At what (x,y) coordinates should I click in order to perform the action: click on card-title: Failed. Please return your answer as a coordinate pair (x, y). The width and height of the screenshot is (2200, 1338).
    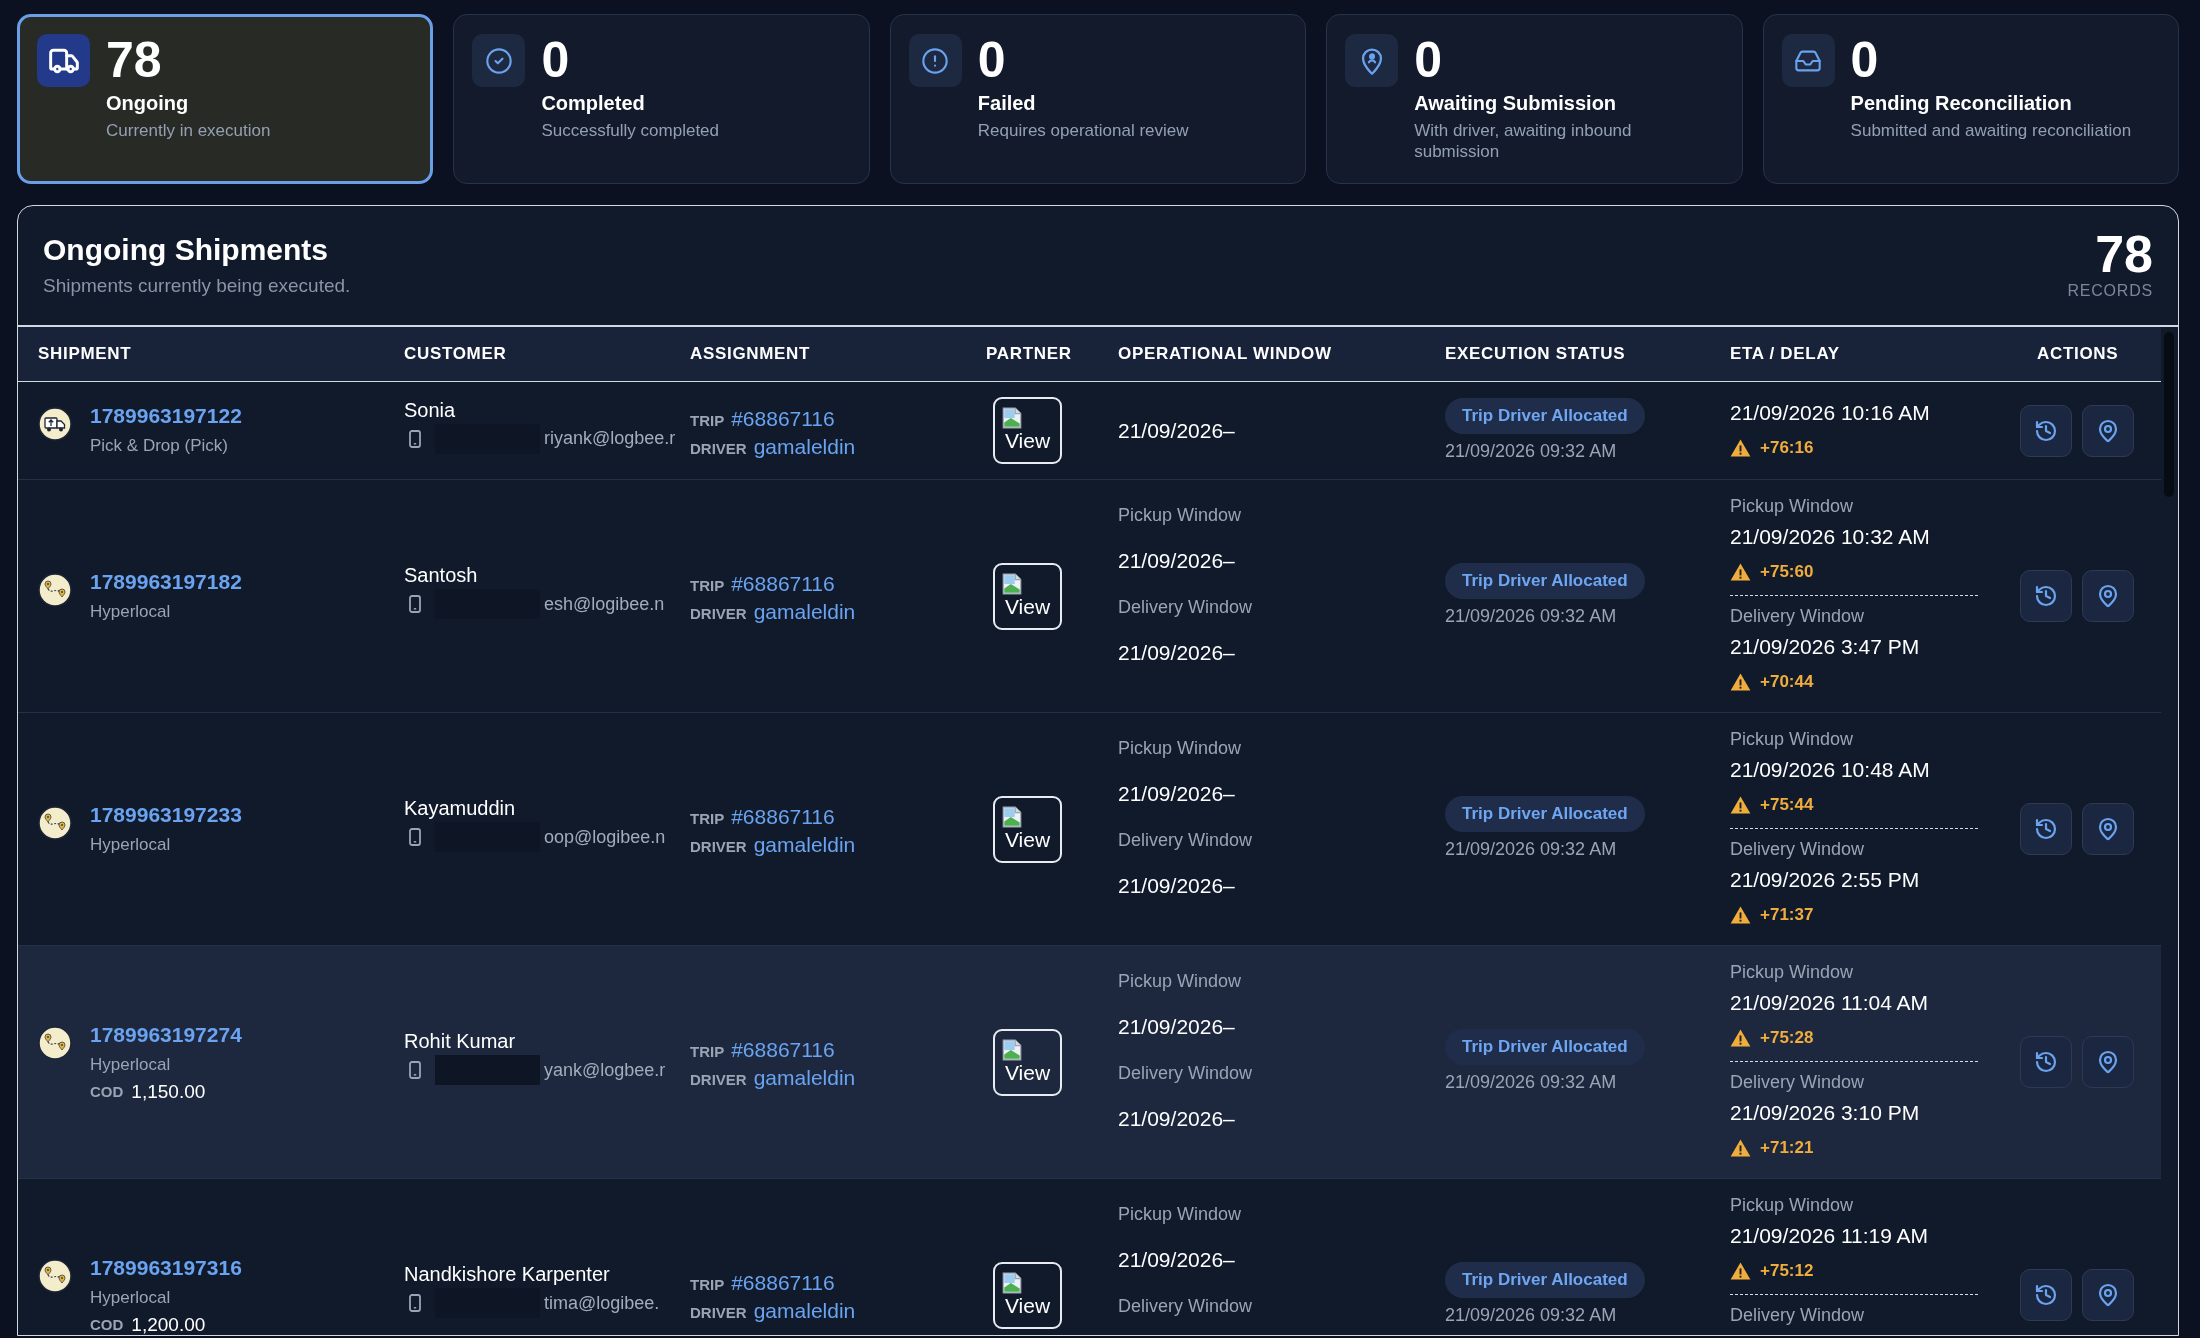
    Looking at the image, I should click on (1007, 103).